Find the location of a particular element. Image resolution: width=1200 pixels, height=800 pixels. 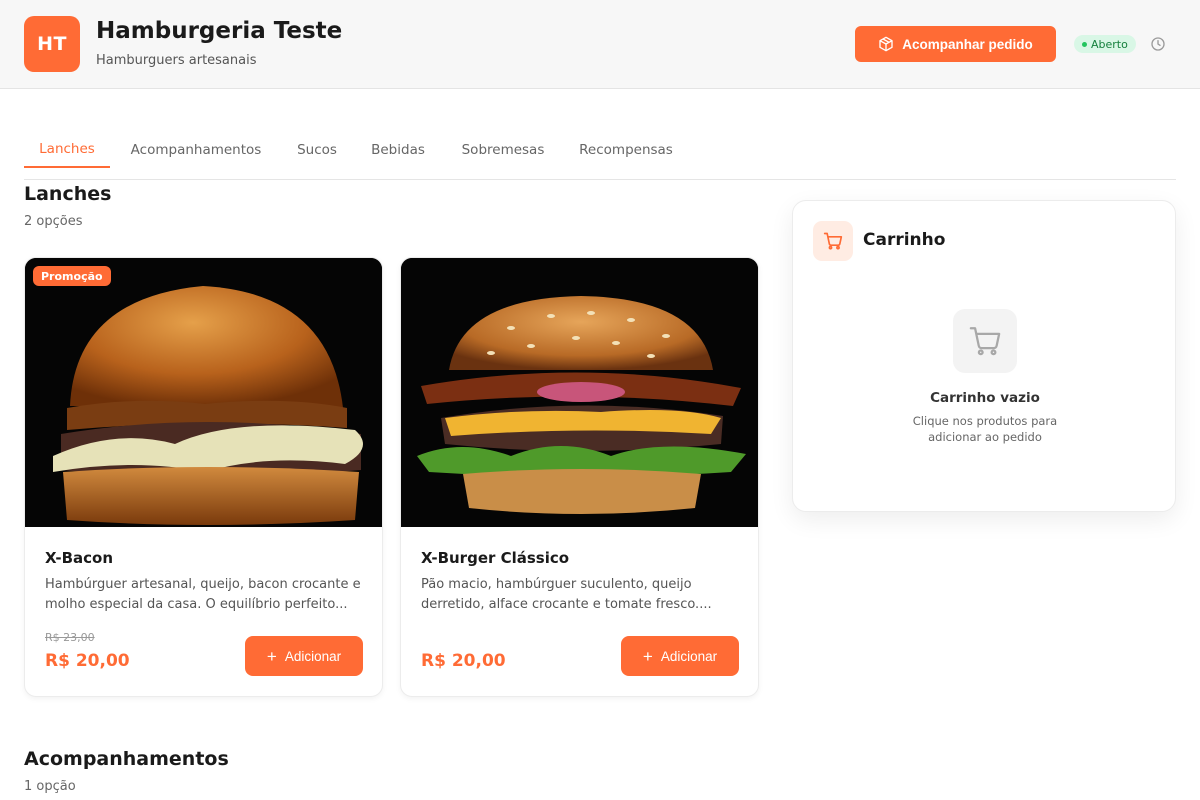

section-count-acompanhamentos: 1 opção is located at coordinates (50, 786).